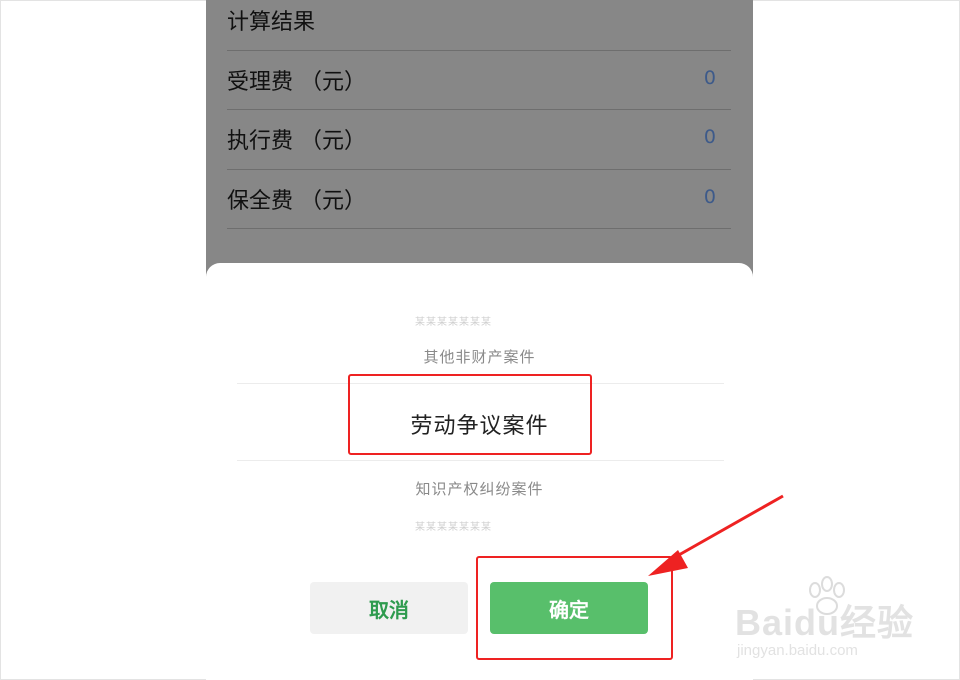 This screenshot has width=960, height=680. What do you see at coordinates (825, 622) in the screenshot?
I see `watermark-brand: Baidu经验` at bounding box center [825, 622].